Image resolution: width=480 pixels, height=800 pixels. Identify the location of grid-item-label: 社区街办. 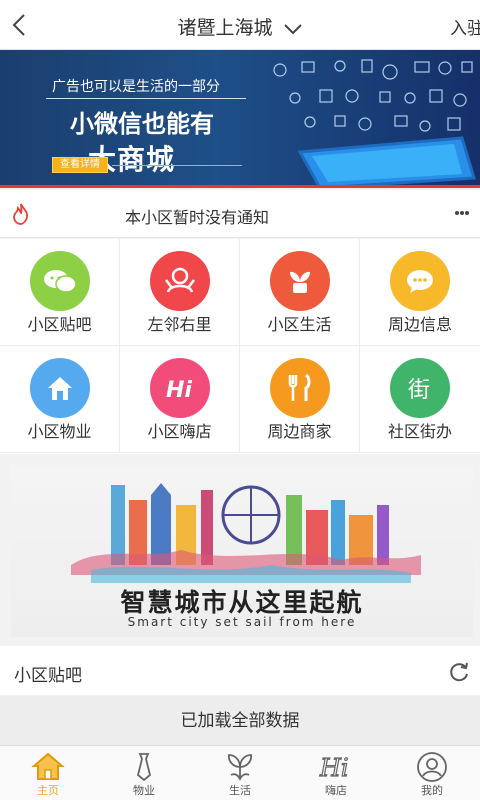
(419, 431).